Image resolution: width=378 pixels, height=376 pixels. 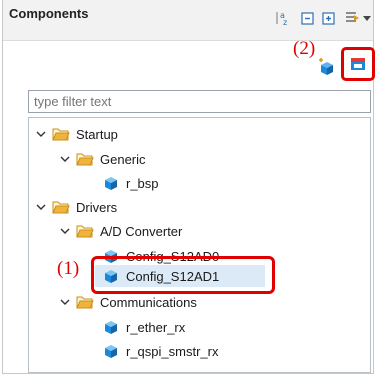 I want to click on tree-item-r-bsp: r_bsp, so click(x=130, y=183).